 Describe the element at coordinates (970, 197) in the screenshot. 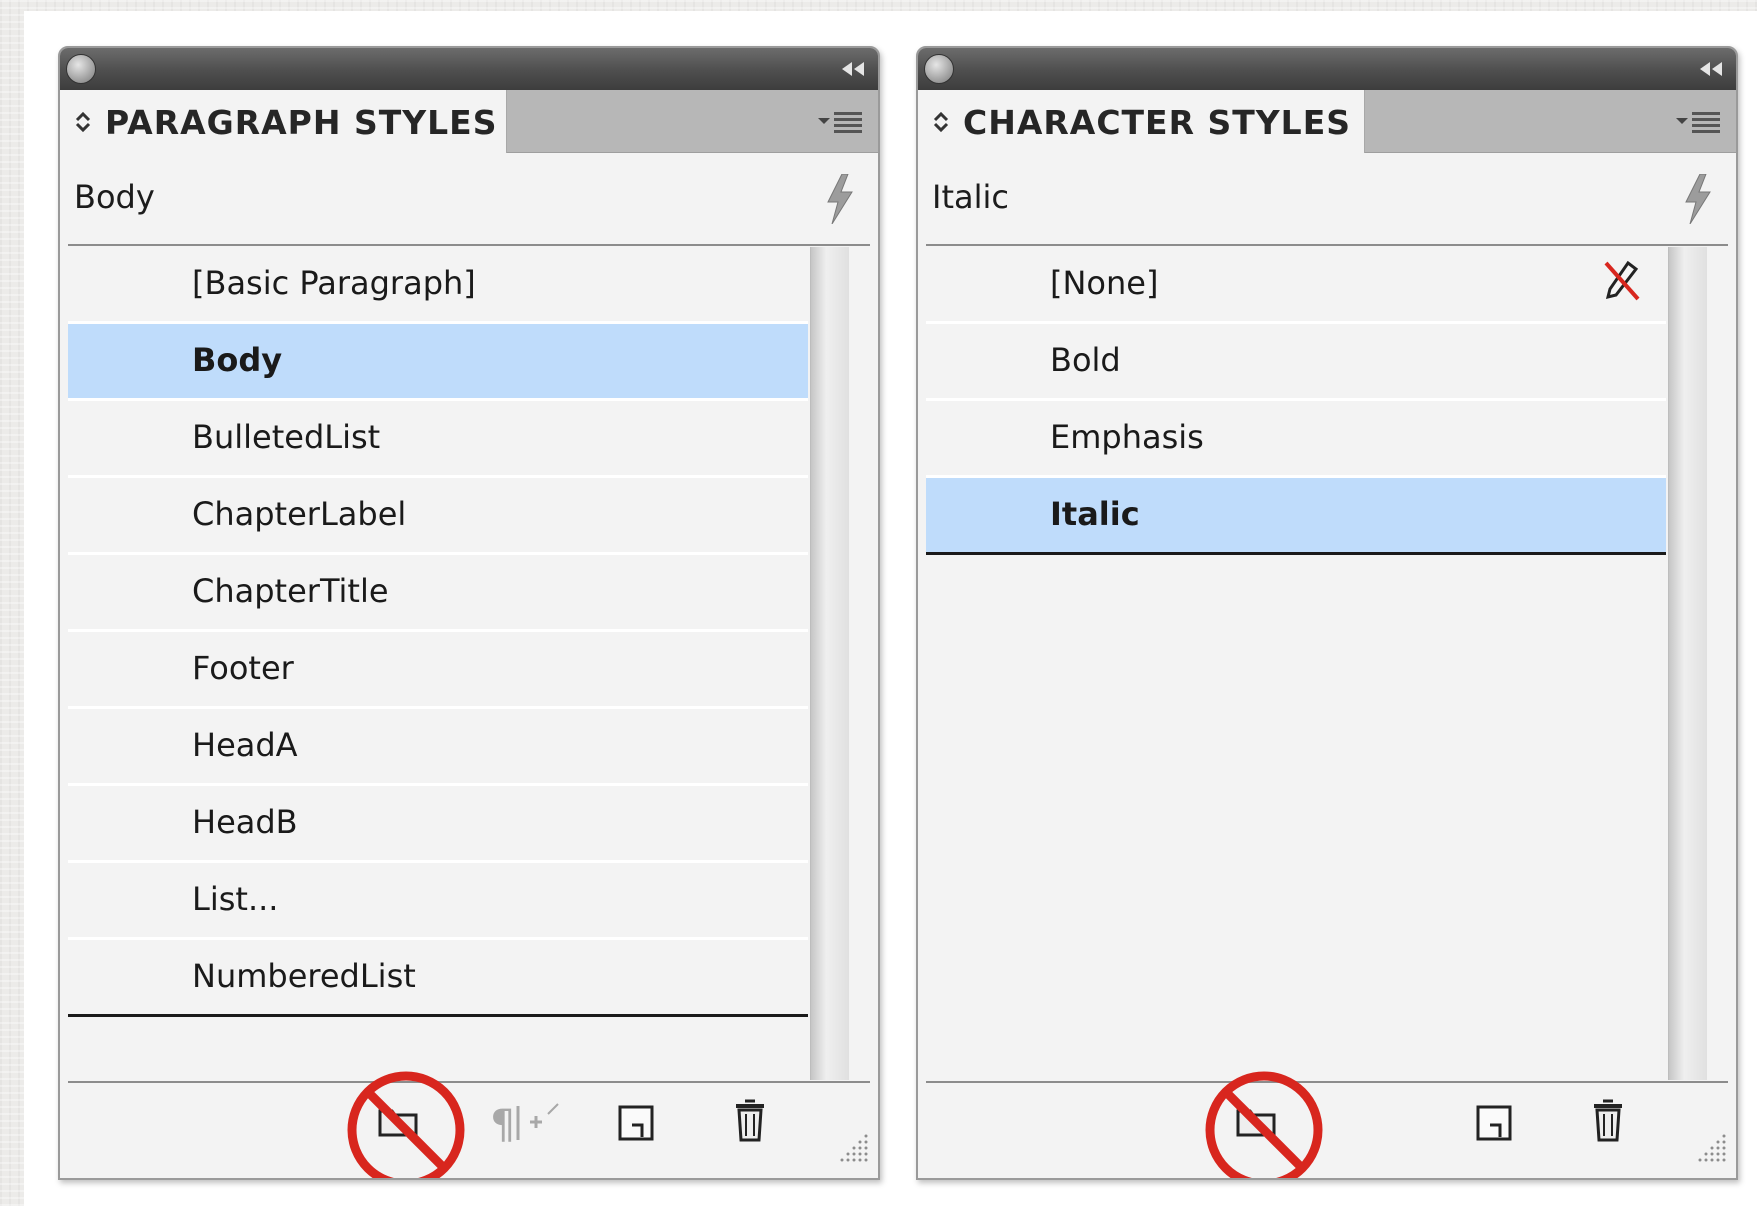

I see `current-style-name: Italic` at that location.